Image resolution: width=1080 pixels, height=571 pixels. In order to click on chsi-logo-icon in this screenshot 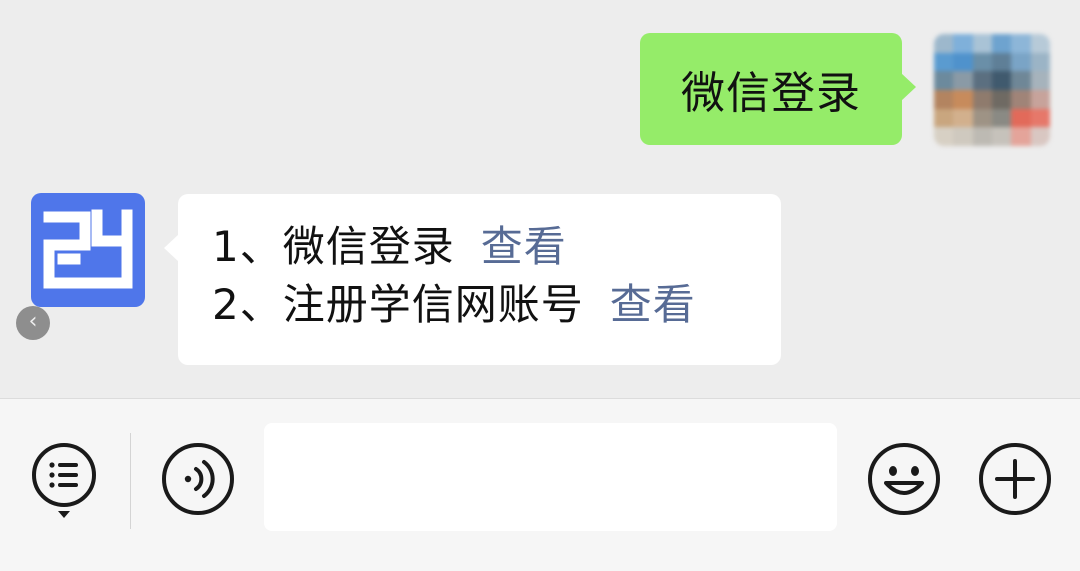, I will do `click(88, 249)`.